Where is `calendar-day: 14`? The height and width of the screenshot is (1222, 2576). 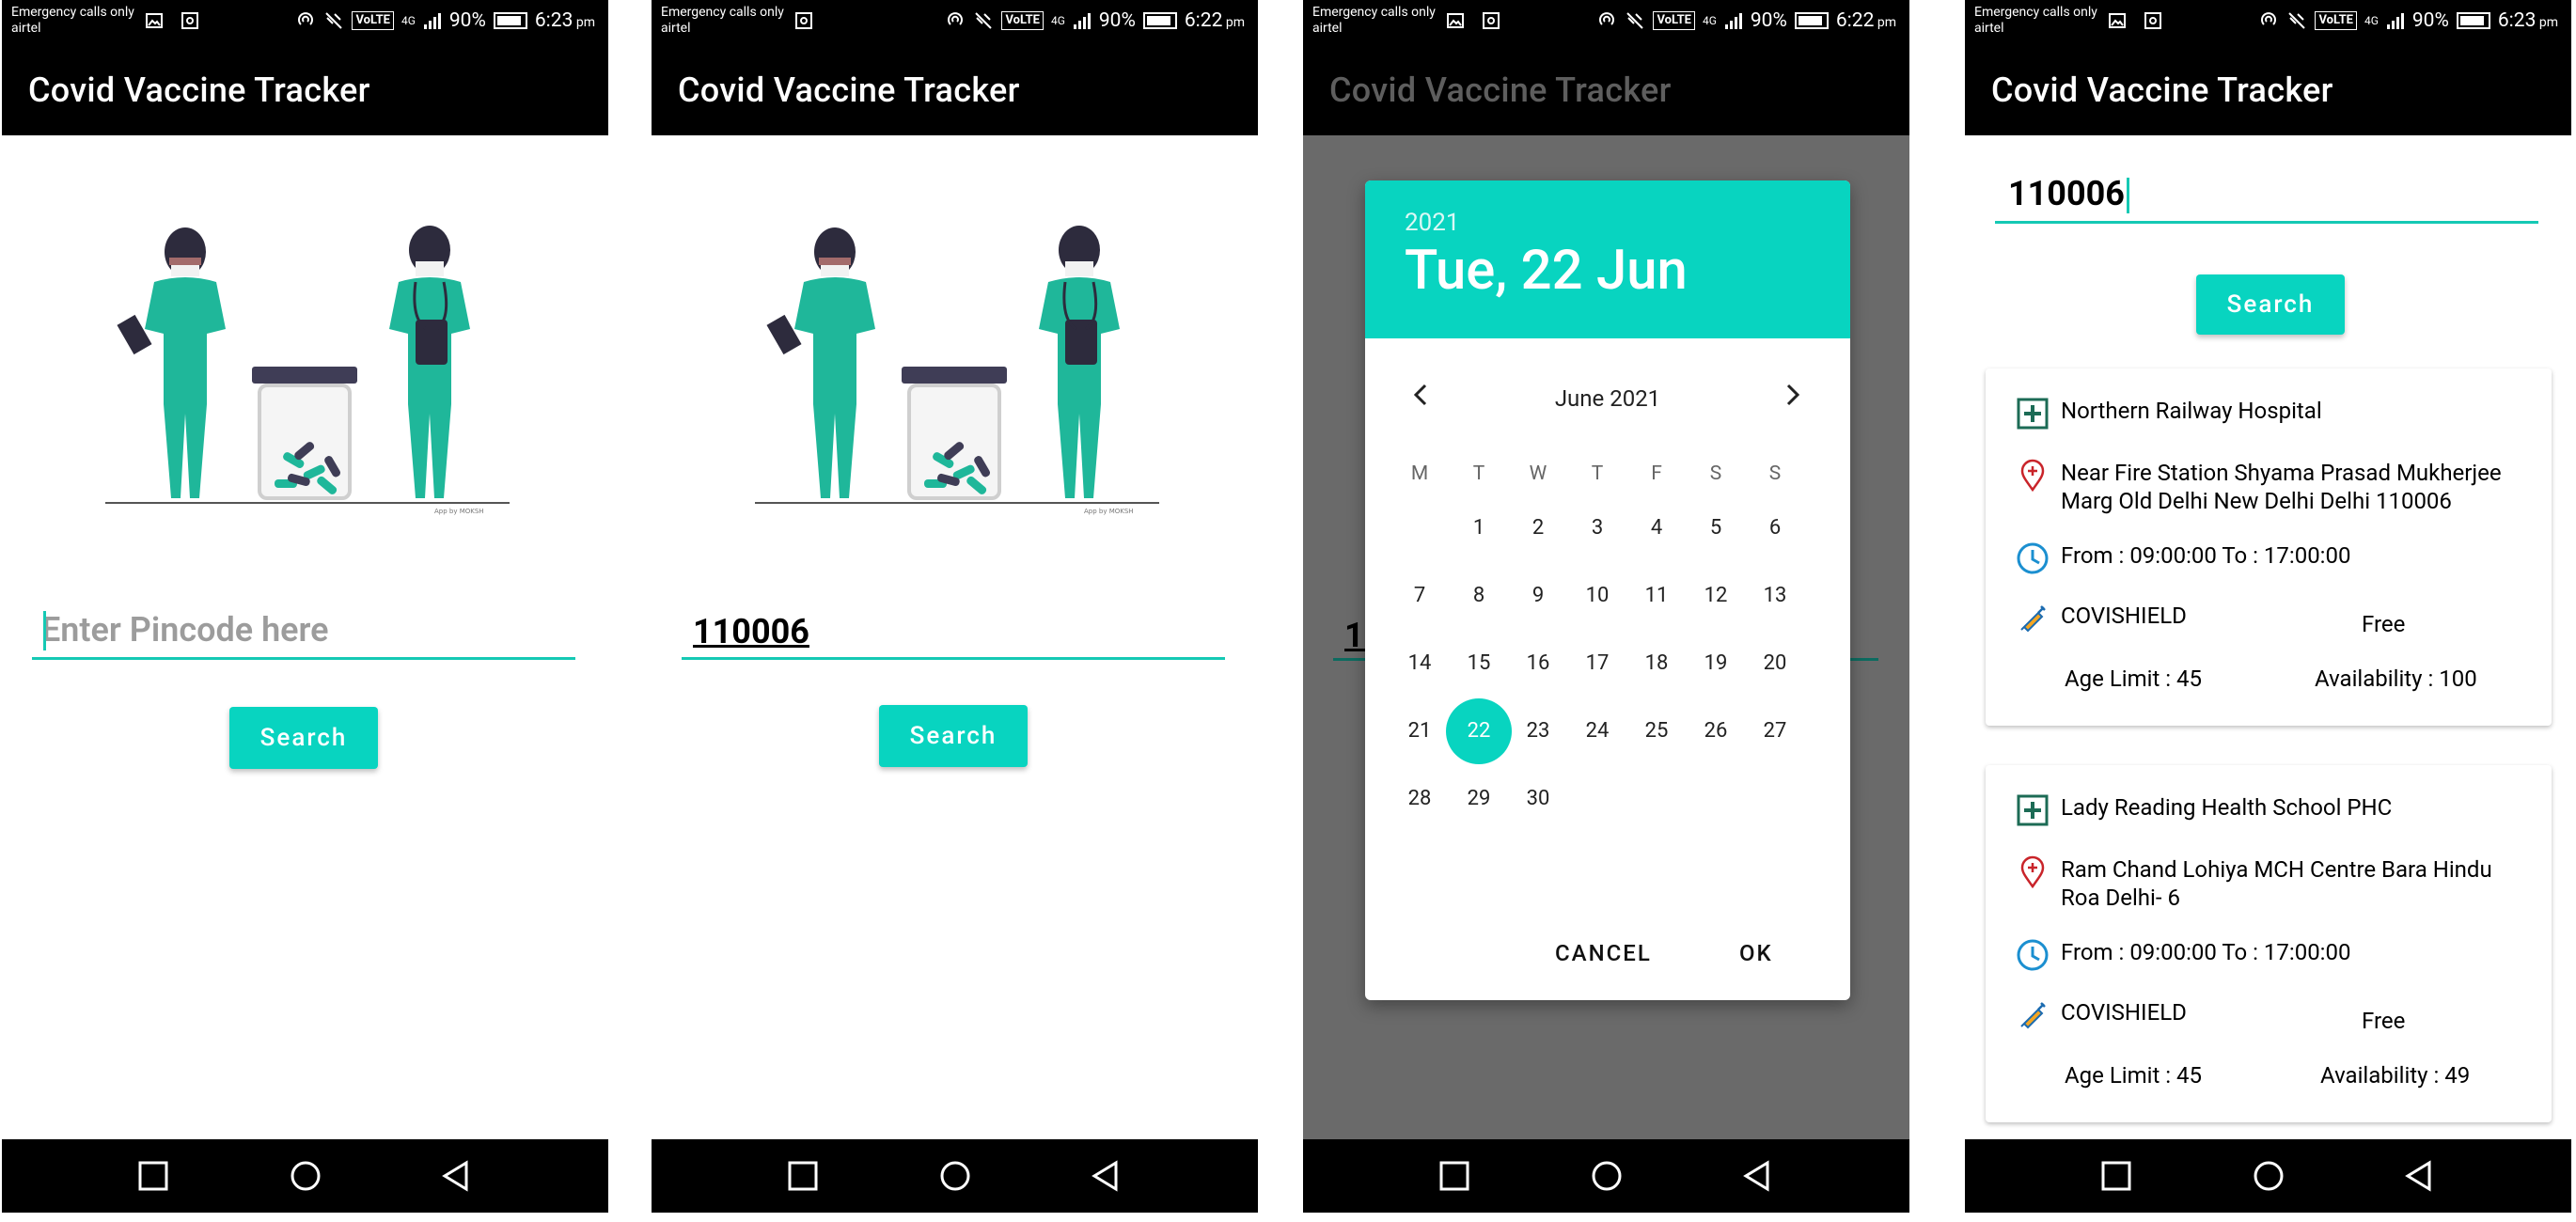 calendar-day: 14 is located at coordinates (1420, 664).